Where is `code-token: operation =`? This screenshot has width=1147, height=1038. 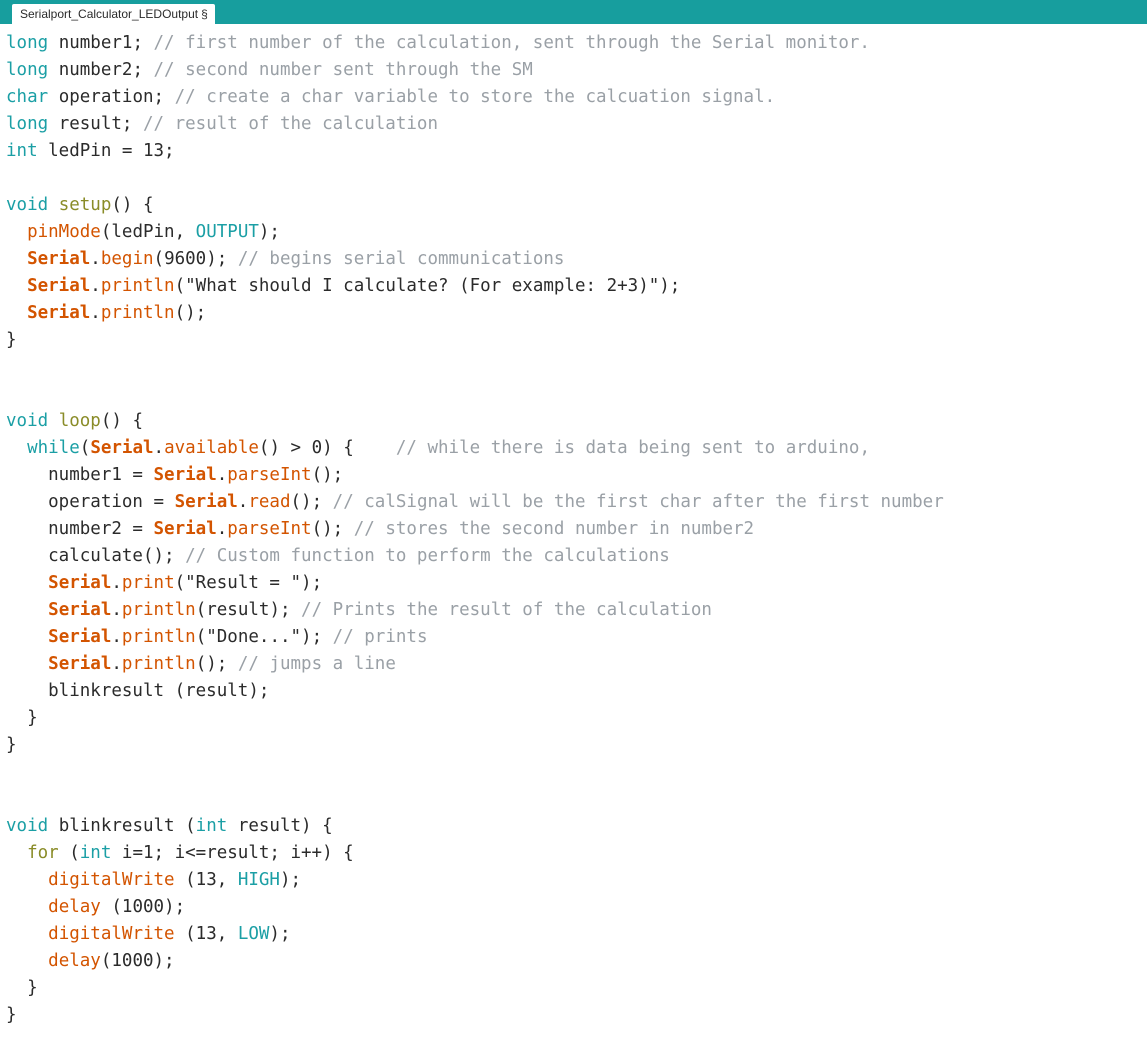
code-token: operation = is located at coordinates (90, 502).